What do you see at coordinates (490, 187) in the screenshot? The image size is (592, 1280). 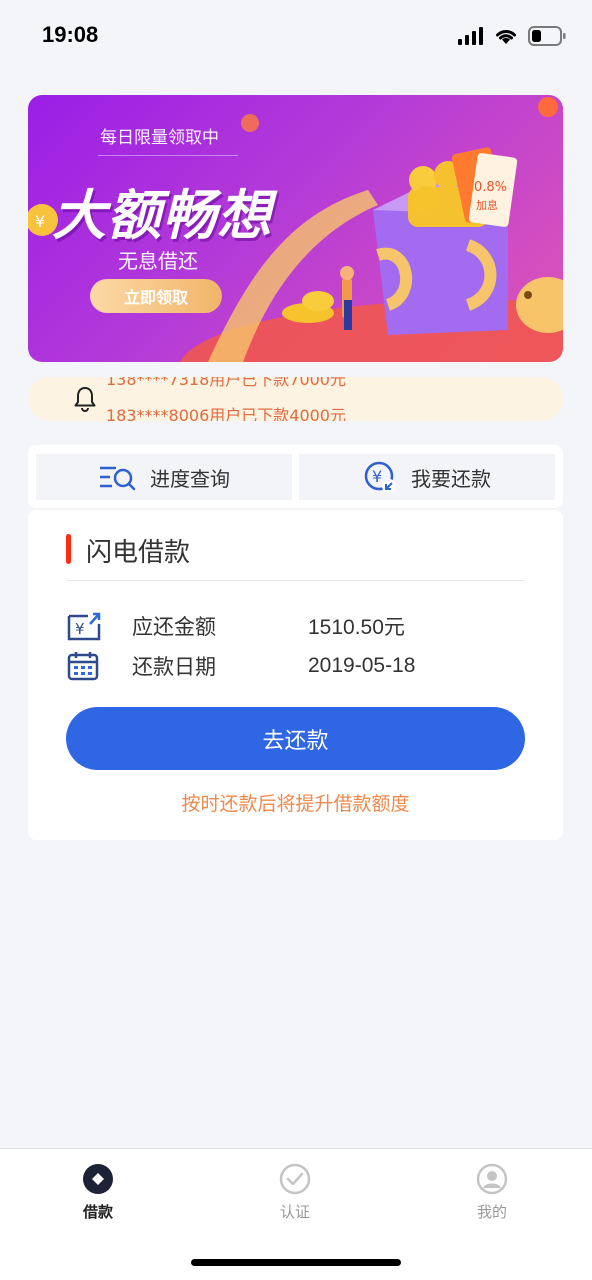 I see `svg-text: 0.8%` at bounding box center [490, 187].